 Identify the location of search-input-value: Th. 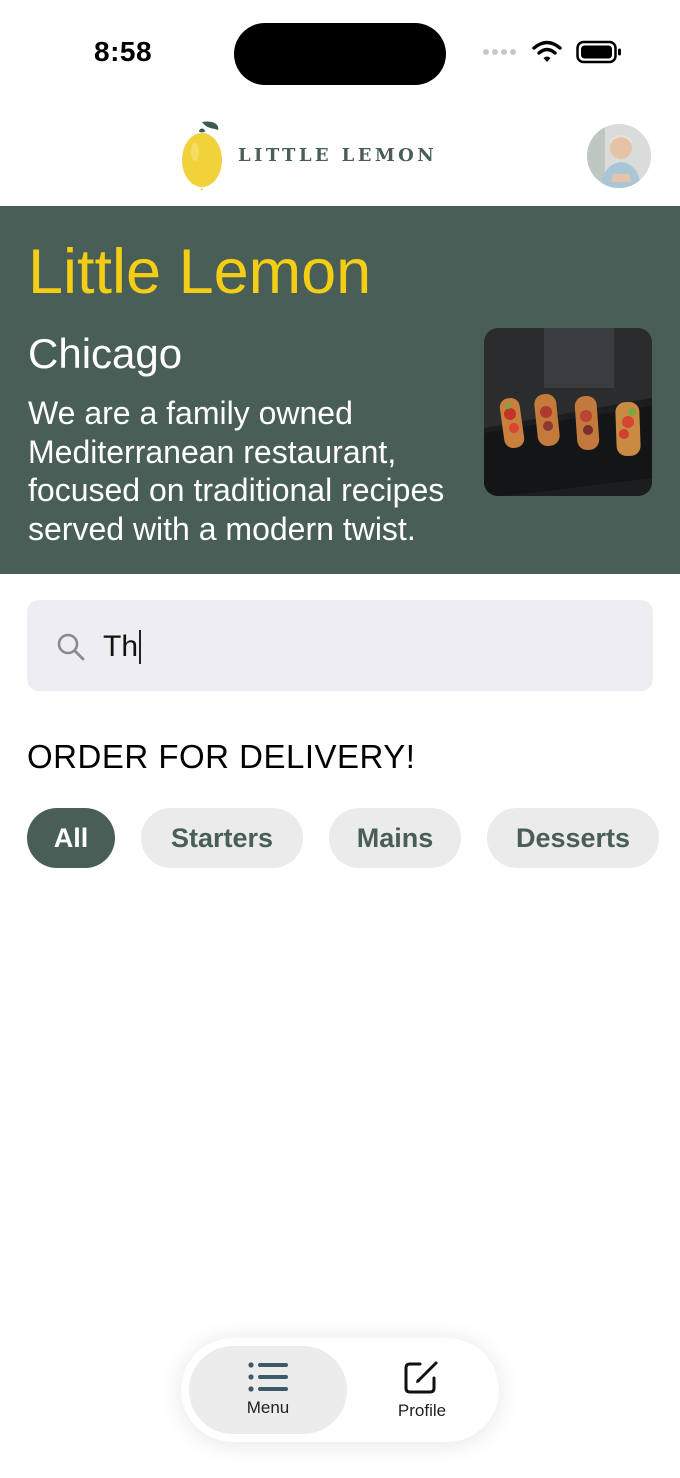
(122, 647).